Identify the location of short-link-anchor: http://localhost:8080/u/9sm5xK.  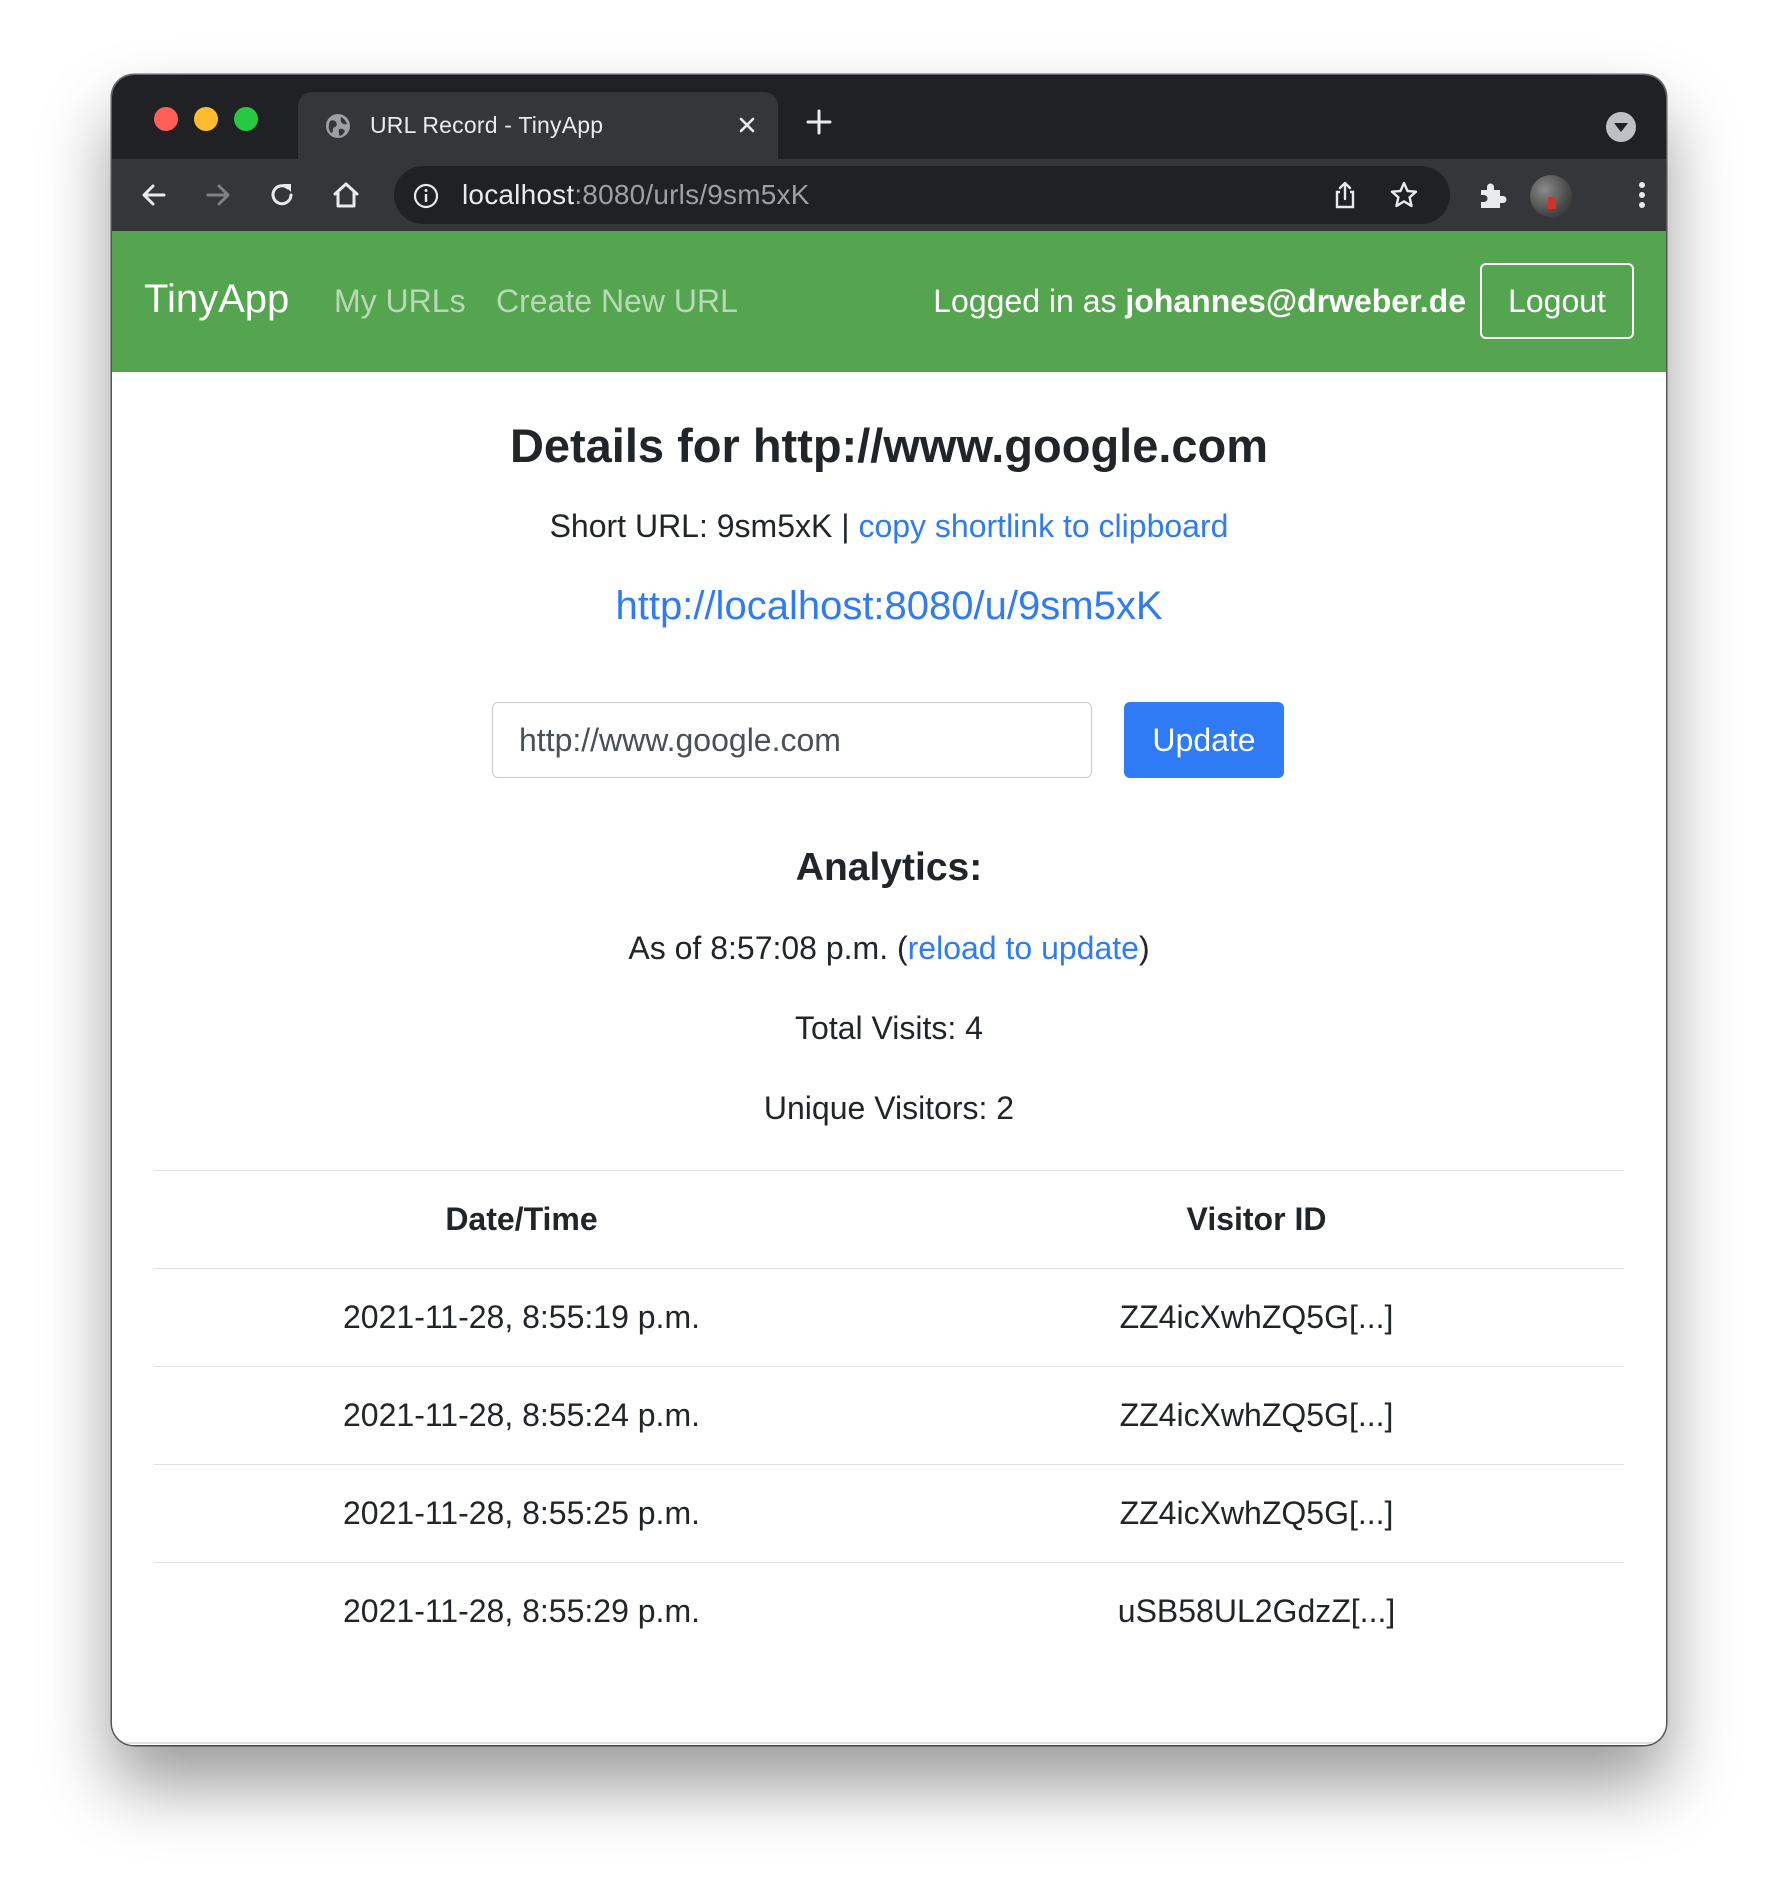
(889, 606).